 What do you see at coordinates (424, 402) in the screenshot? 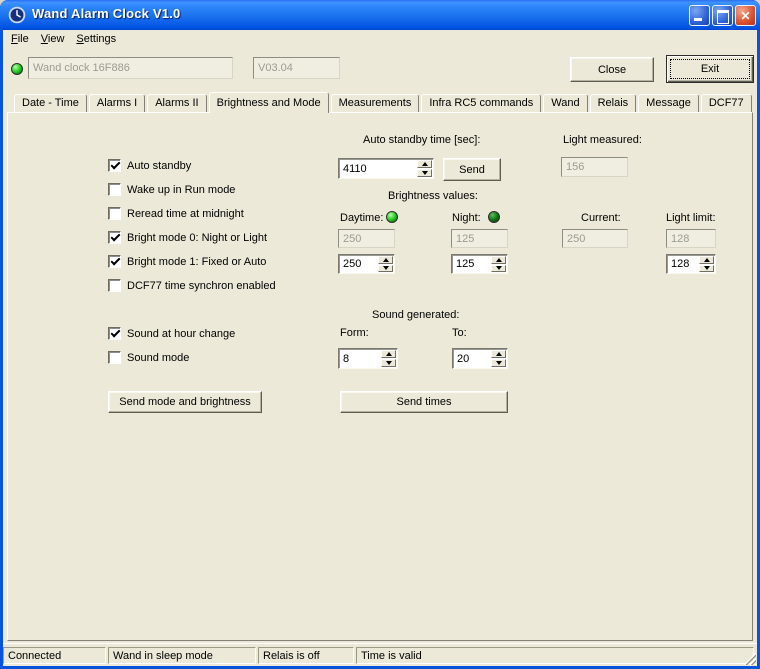
I see `send-times-button: Send times` at bounding box center [424, 402].